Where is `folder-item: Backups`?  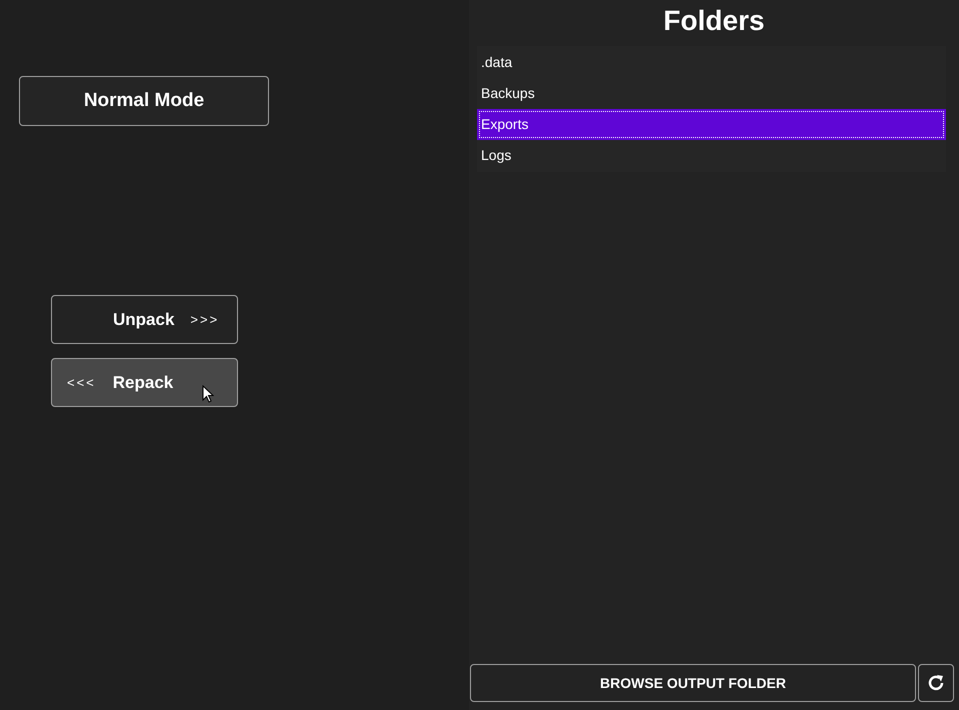
folder-item: Backups is located at coordinates (711, 93).